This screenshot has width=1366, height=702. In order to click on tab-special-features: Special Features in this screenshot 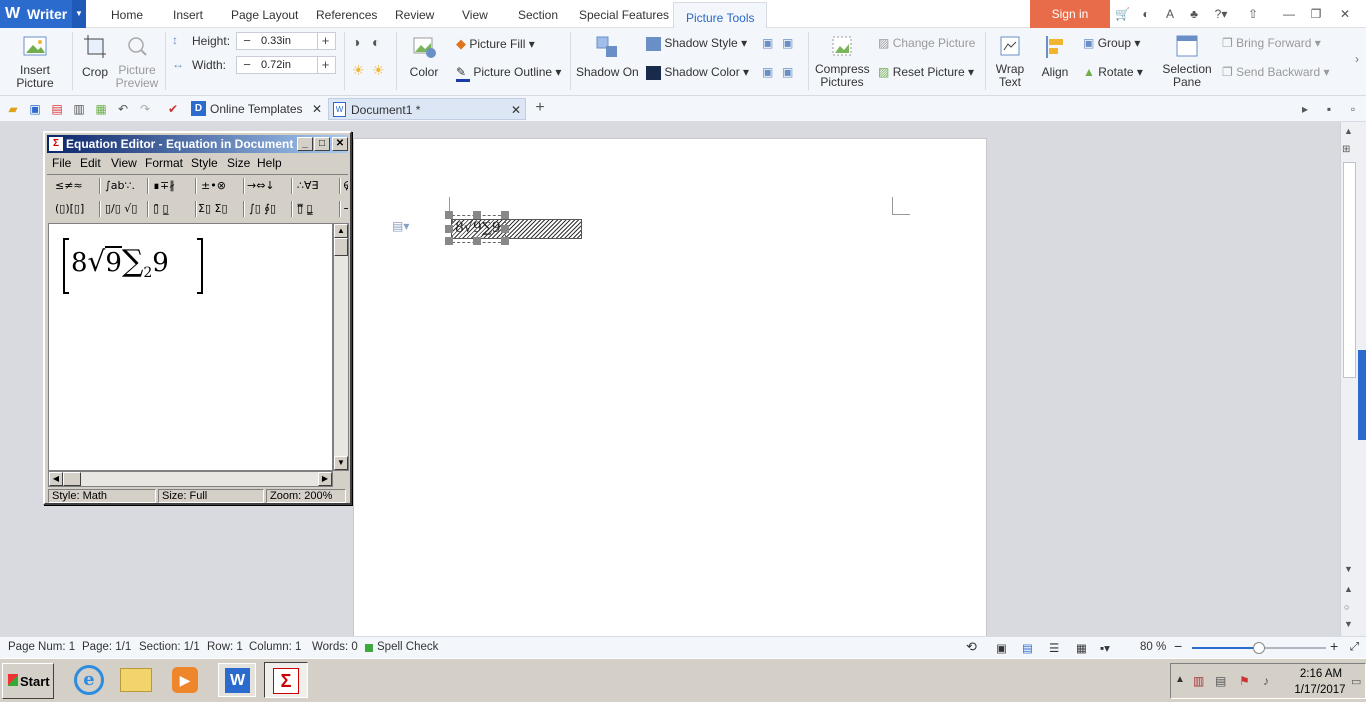, I will do `click(624, 15)`.